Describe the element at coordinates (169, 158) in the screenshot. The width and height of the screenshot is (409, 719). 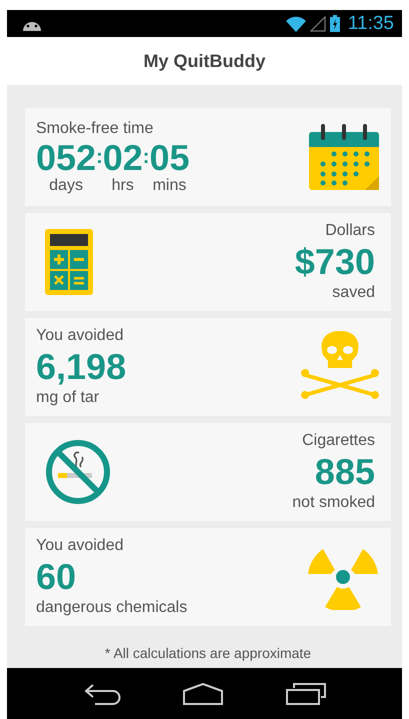
I see `timer-value: 05` at that location.